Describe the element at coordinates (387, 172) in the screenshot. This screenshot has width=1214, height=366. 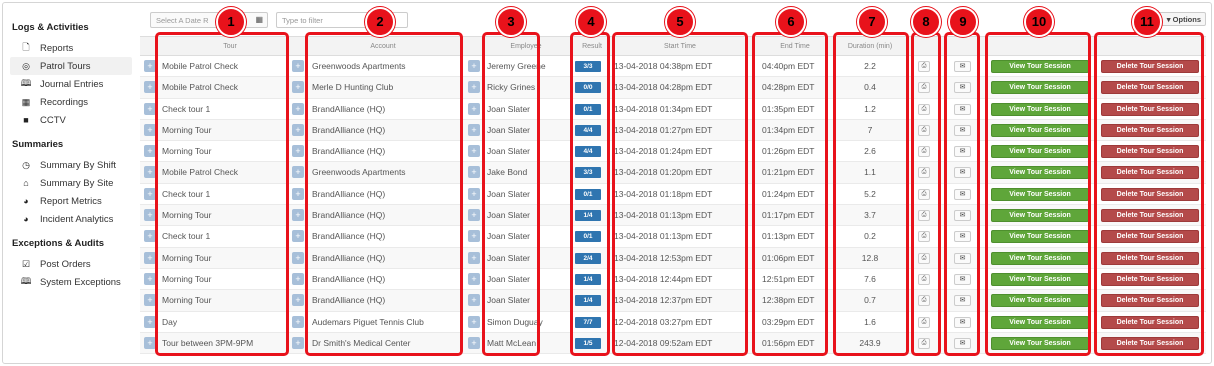
I see `account-cell: Greenwoods Apartments` at that location.